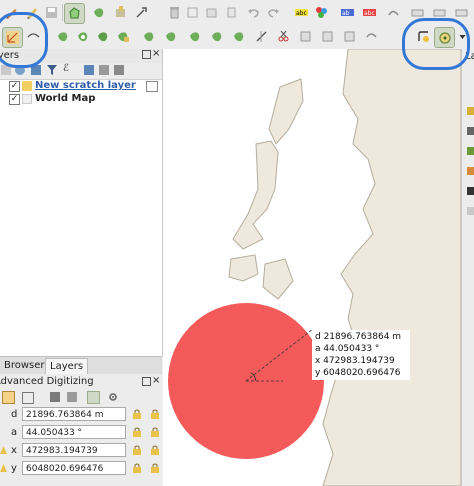 Image resolution: width=474 pixels, height=486 pixels. I want to click on split-parts-icon, so click(305, 36).